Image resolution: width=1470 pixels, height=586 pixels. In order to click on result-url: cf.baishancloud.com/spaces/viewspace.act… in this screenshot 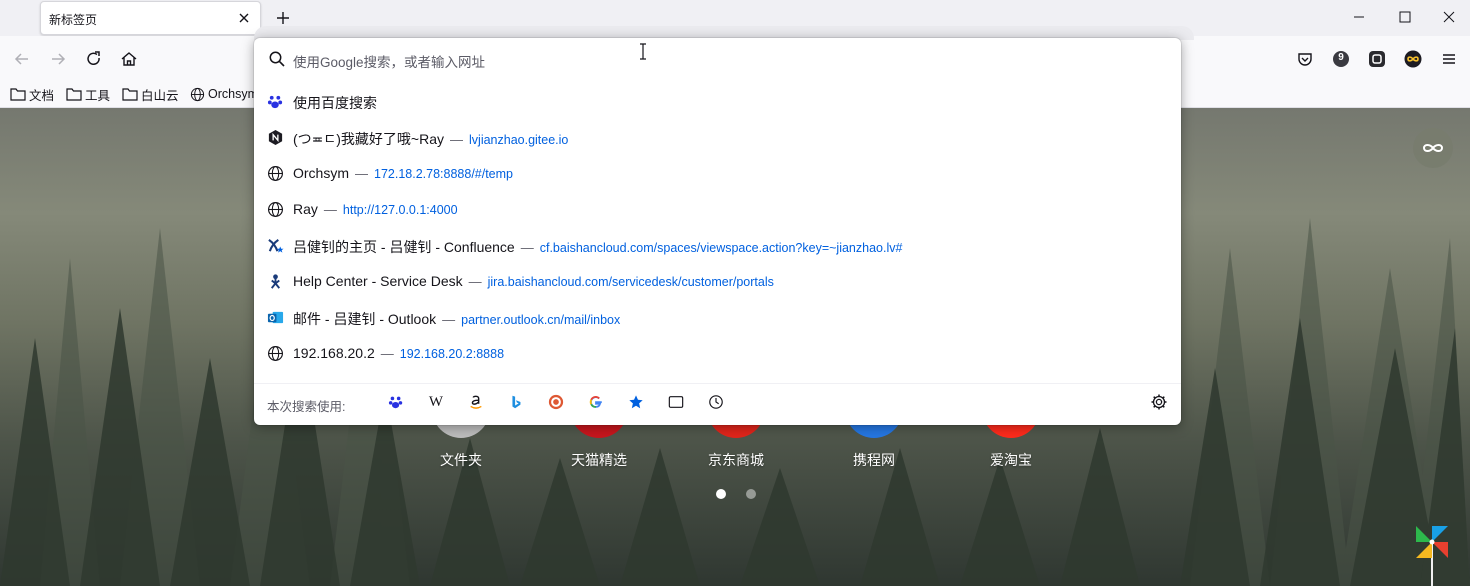, I will do `click(721, 248)`.